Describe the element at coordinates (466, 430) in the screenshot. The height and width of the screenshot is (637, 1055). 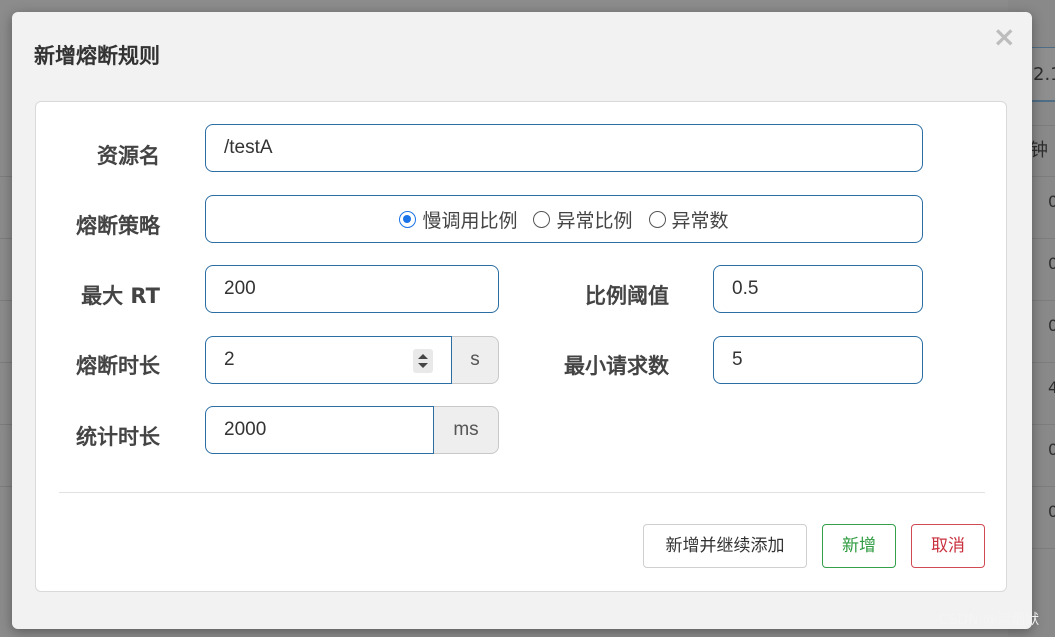
I see `stat-duration-unit: ms` at that location.